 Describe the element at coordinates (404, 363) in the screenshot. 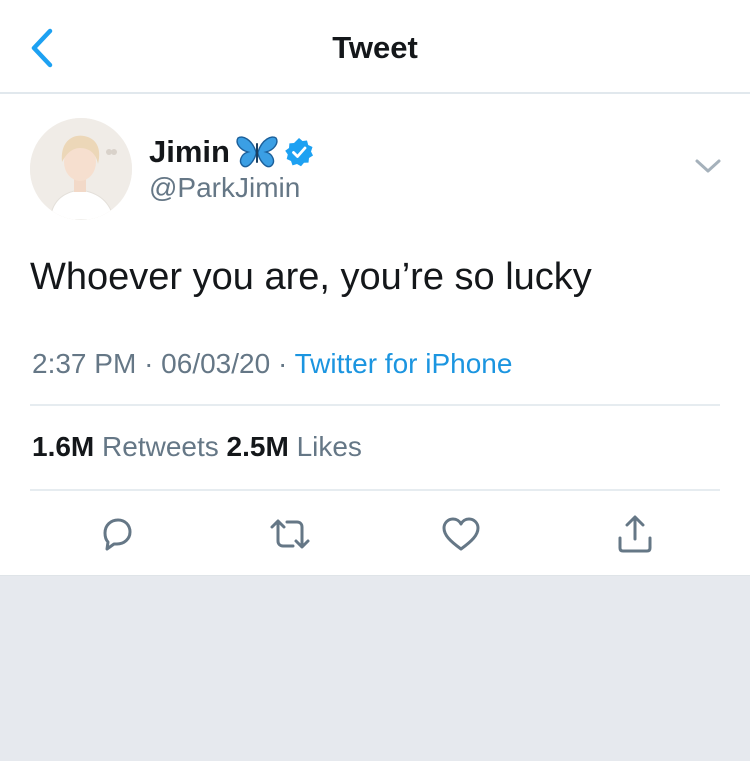

I see `tweet-source-link: Twitter for iPhone` at that location.